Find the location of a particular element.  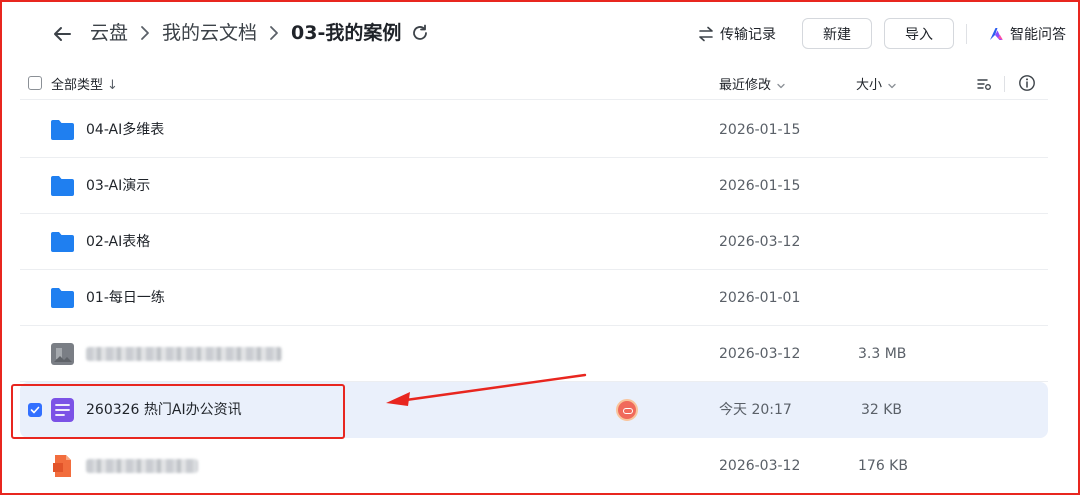

image-file-icon is located at coordinates (62, 354).